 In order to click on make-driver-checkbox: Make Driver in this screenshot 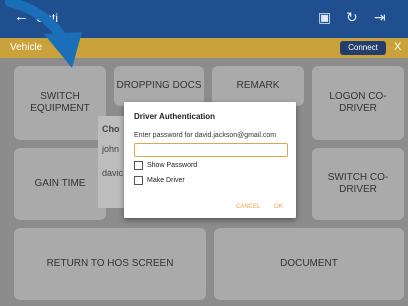, I will do `click(159, 180)`.